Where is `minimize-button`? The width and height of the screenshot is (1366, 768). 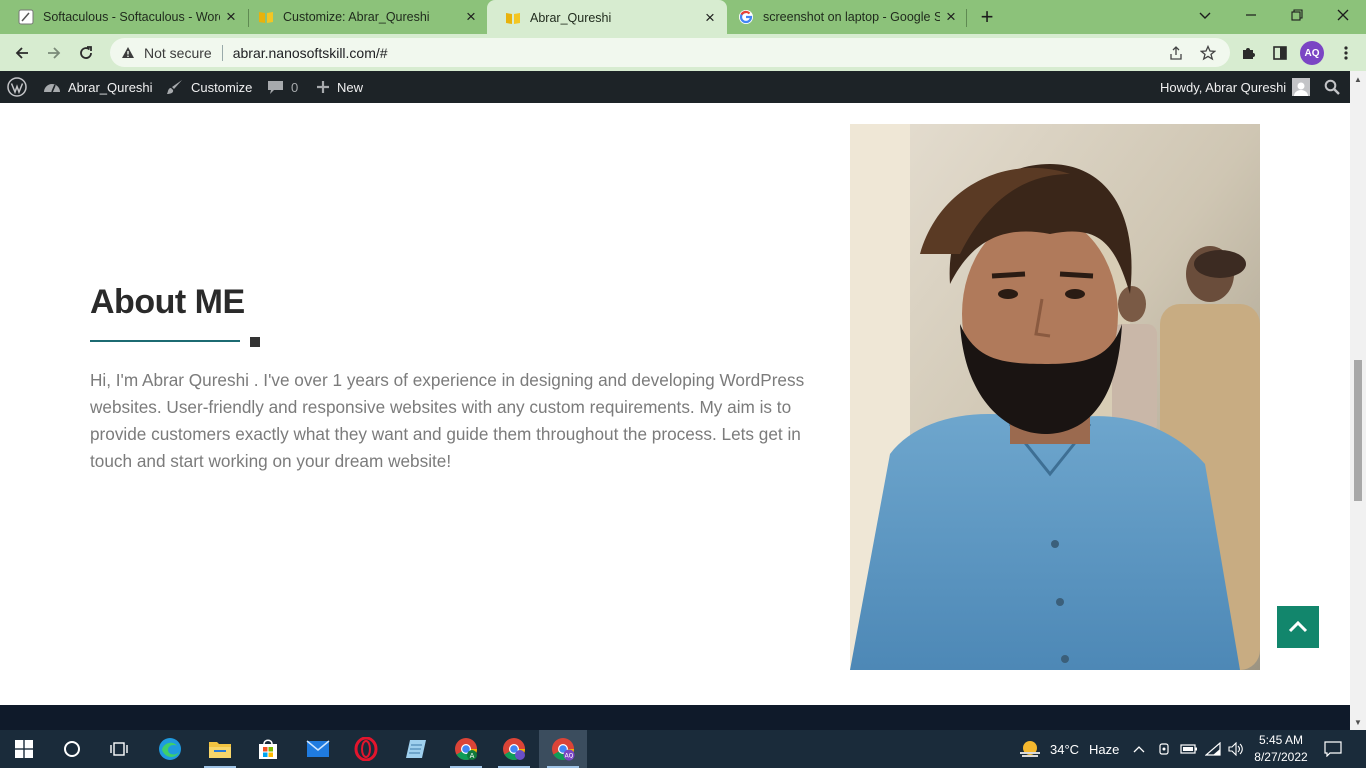 minimize-button is located at coordinates (1251, 15).